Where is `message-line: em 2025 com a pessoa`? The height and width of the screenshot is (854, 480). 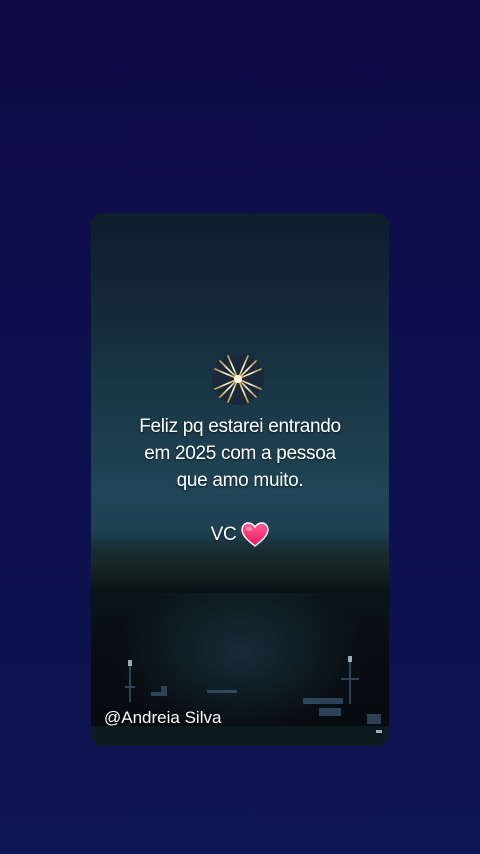
message-line: em 2025 com a pessoa is located at coordinates (240, 453).